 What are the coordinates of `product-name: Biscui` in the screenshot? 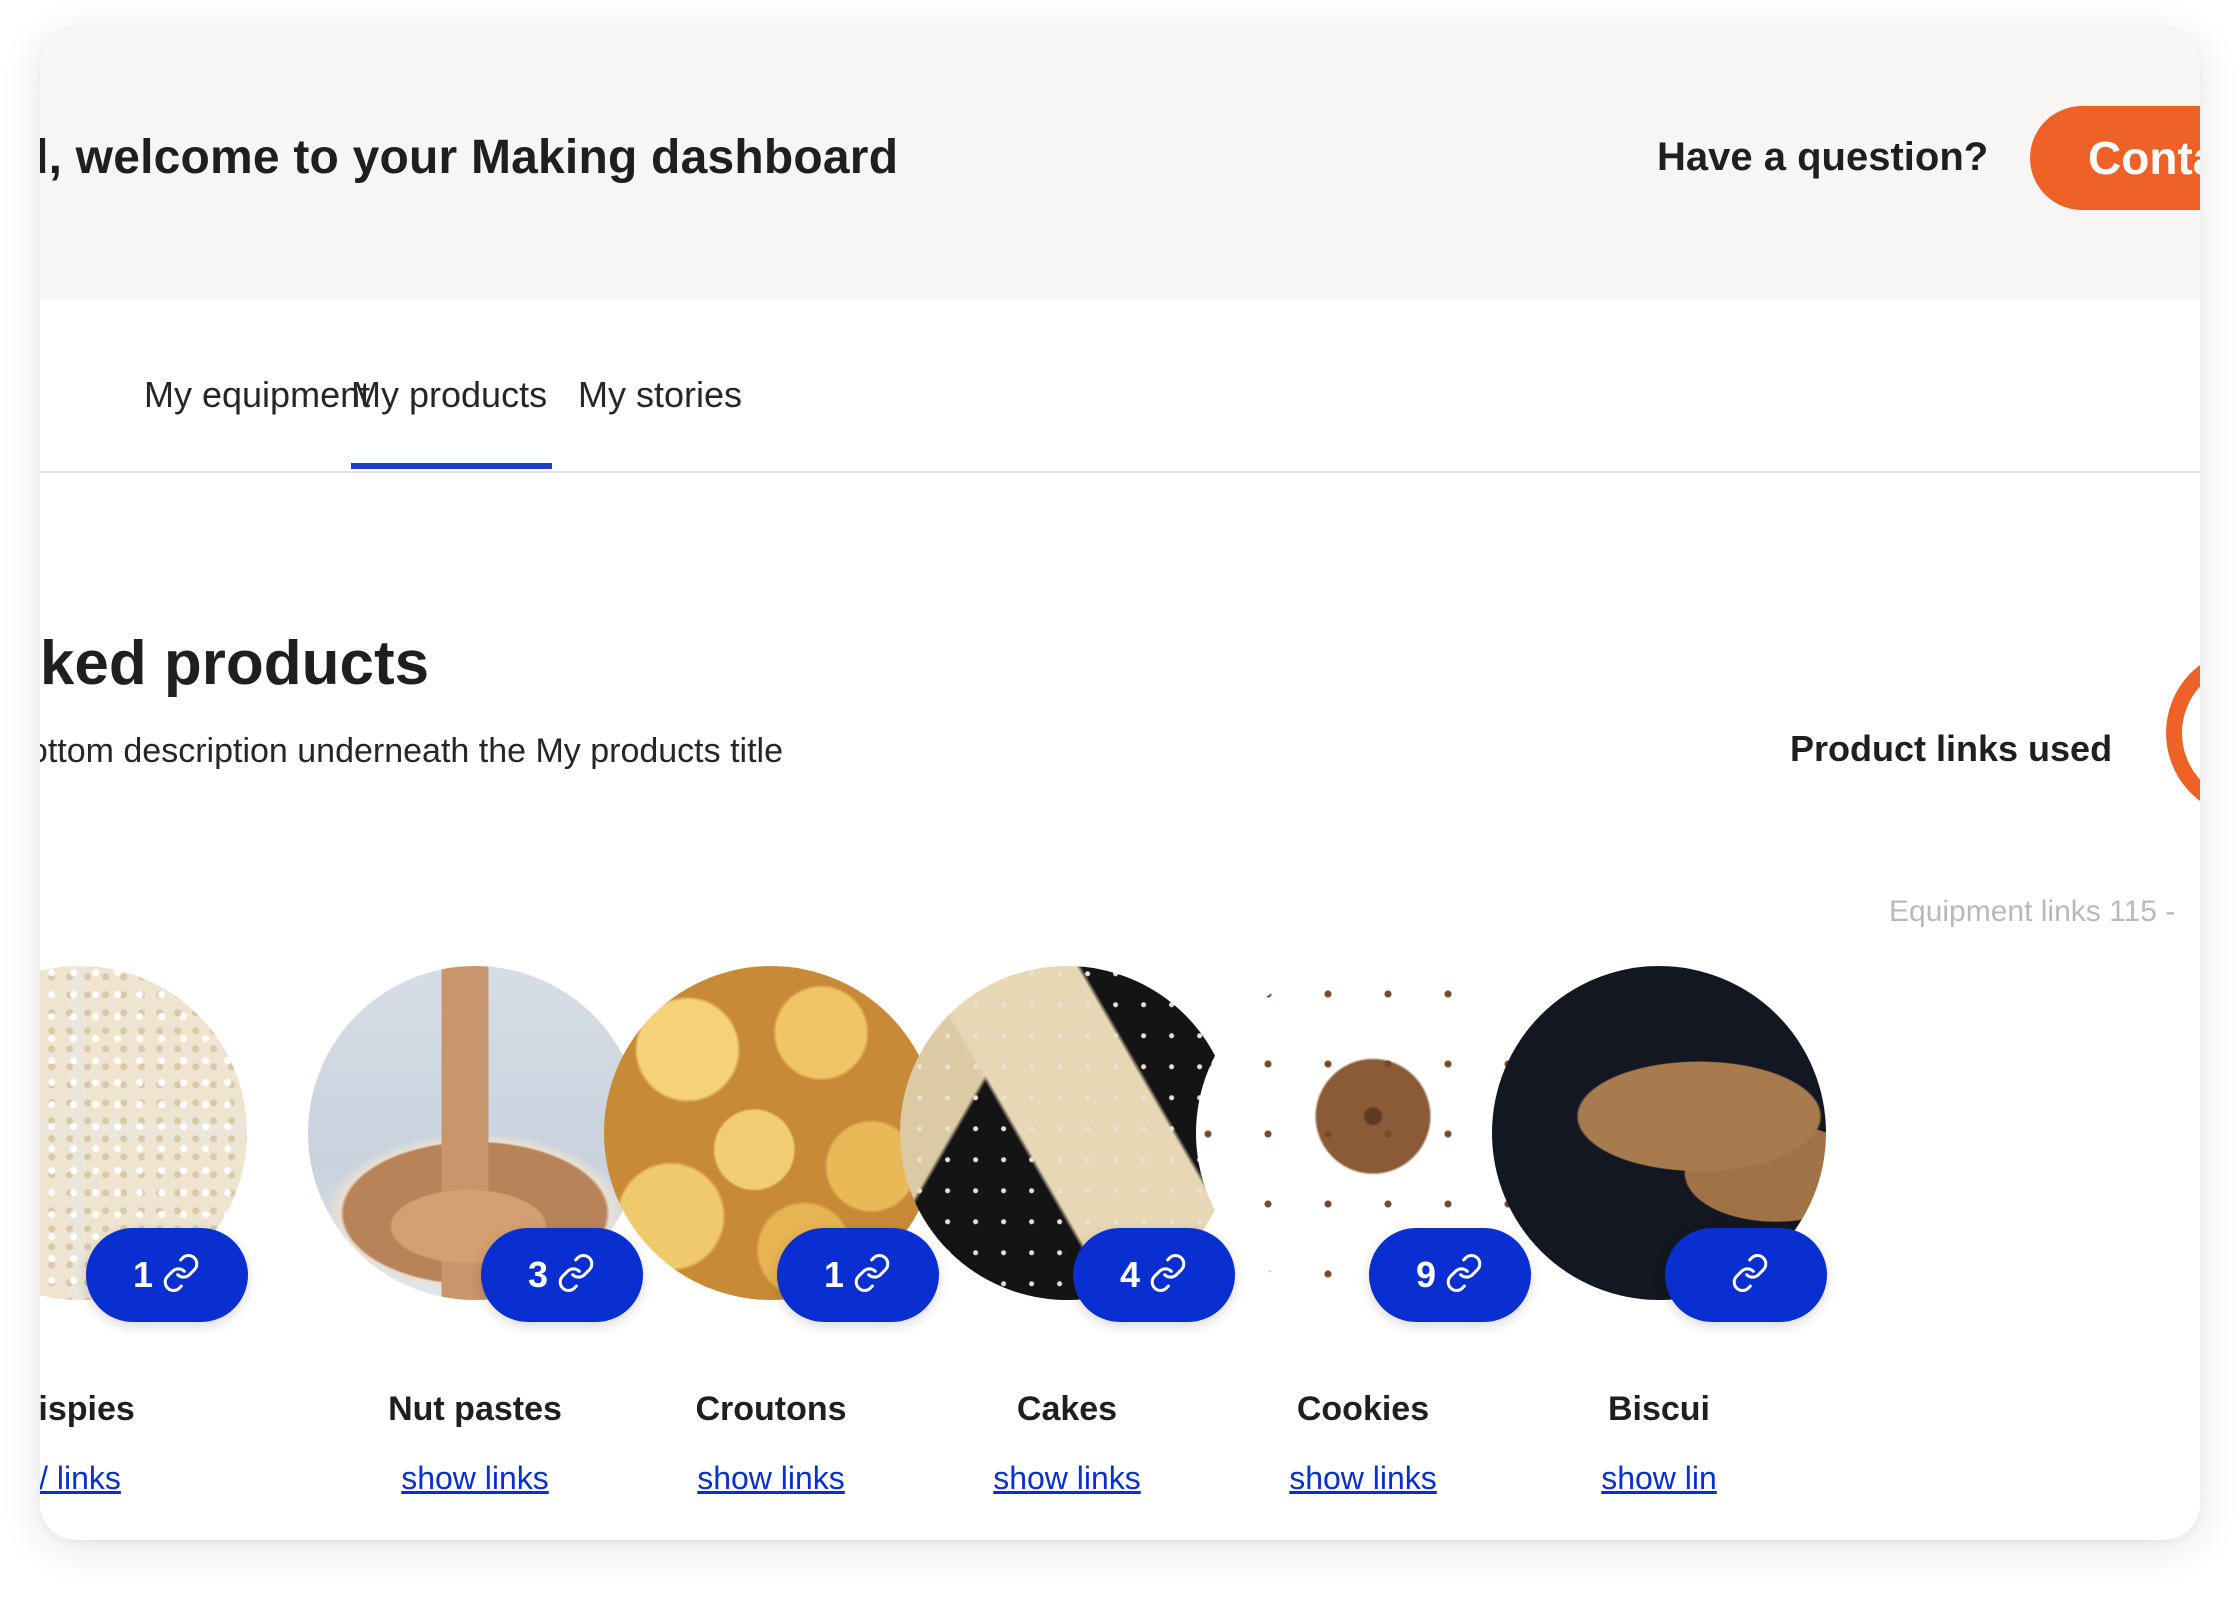 It's located at (1659, 1409).